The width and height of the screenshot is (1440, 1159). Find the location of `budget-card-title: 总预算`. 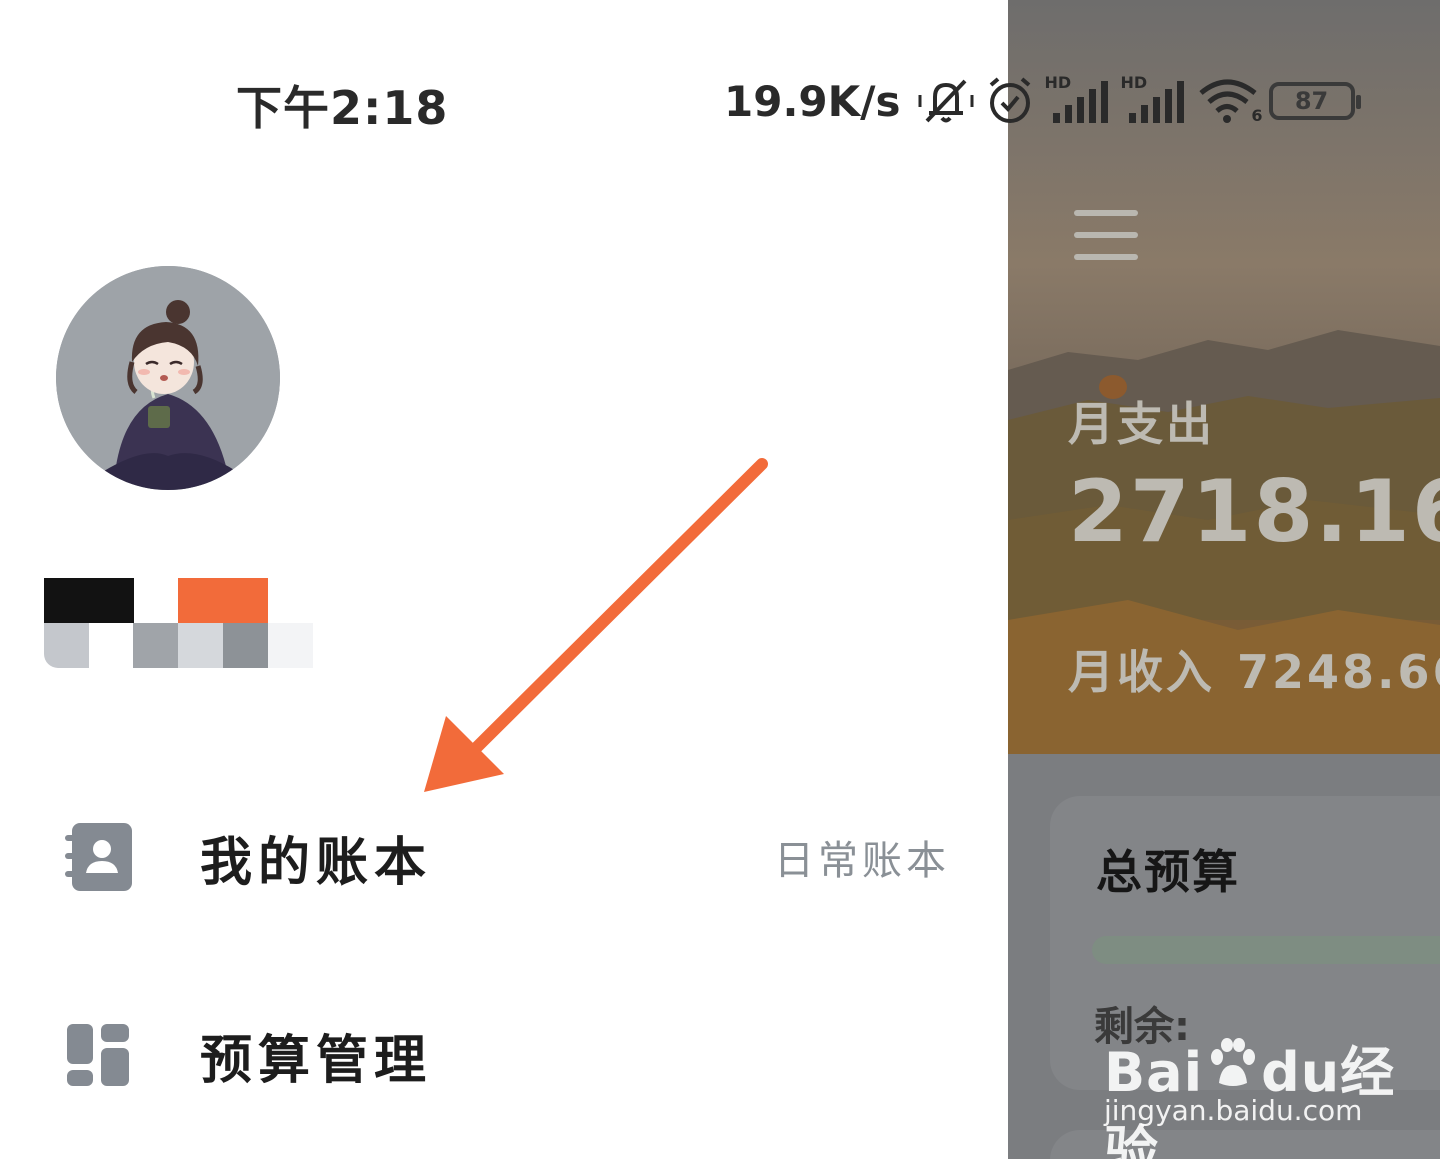

budget-card-title: 总预算 is located at coordinates (1168, 872).